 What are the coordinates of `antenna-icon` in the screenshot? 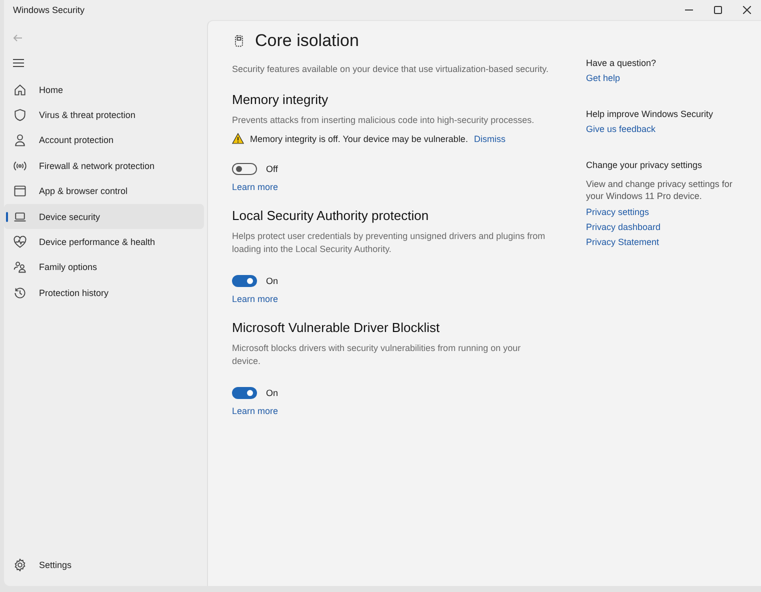 It's located at (20, 165).